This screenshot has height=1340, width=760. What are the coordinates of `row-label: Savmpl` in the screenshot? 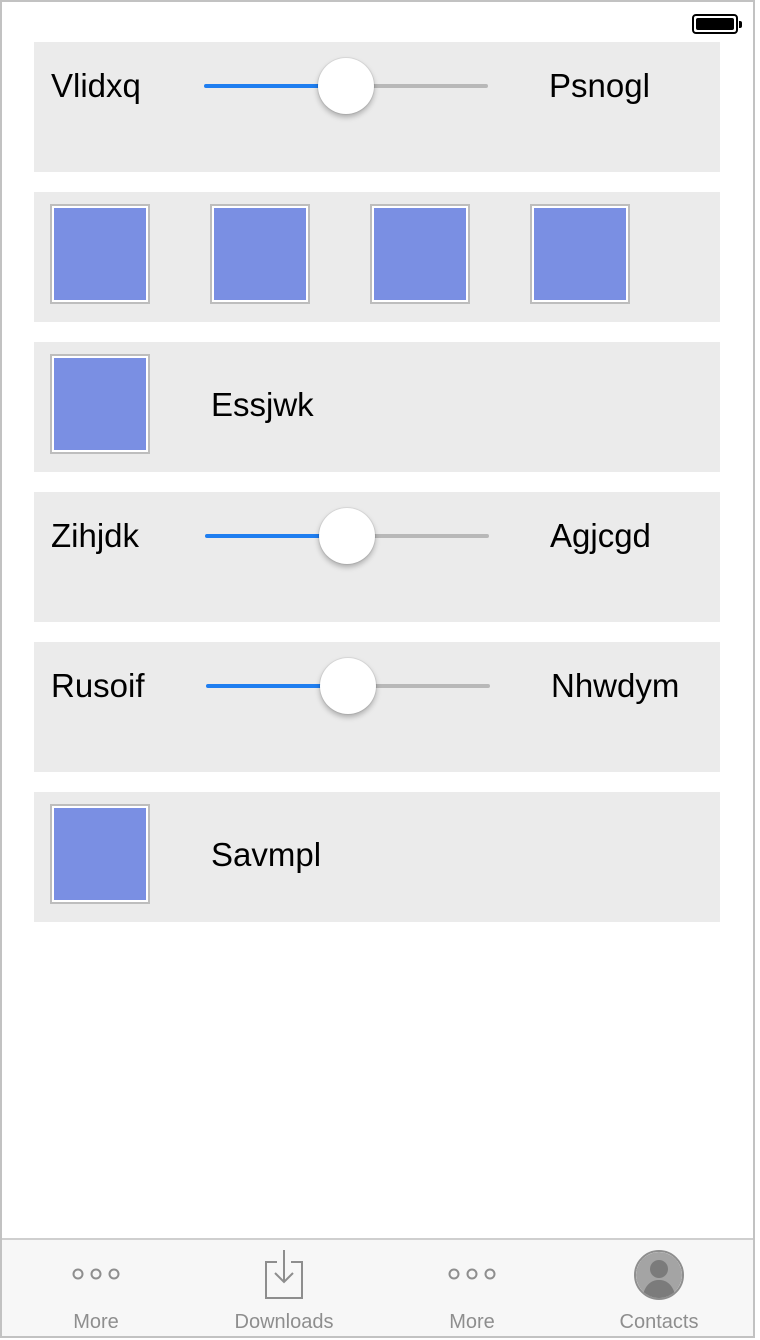 It's located at (266, 854).